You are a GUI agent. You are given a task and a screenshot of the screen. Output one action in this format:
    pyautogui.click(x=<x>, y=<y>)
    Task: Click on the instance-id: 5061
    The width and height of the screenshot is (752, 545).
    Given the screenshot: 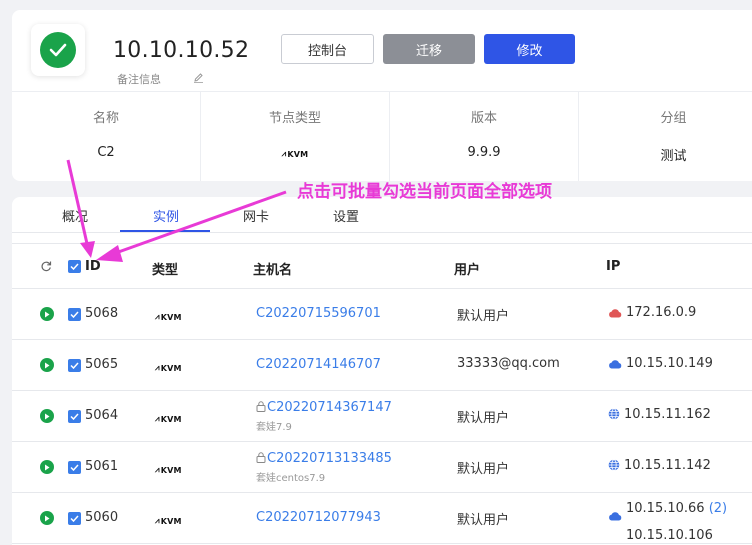 What is the action you would take?
    pyautogui.click(x=102, y=466)
    